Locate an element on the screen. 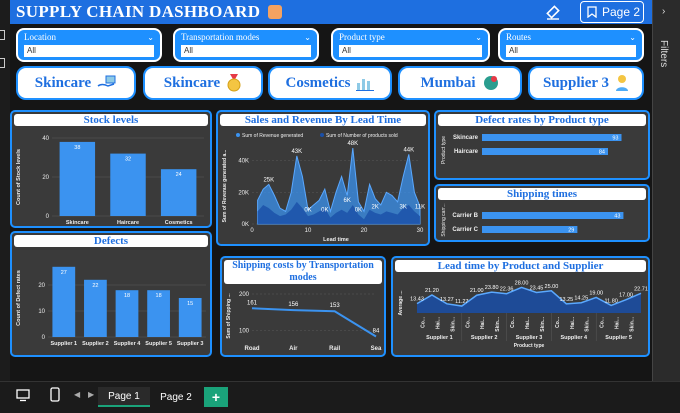 Image resolution: width=680 pixels, height=413 pixels. x-tick-label: Supplier 1 is located at coordinates (64, 344).